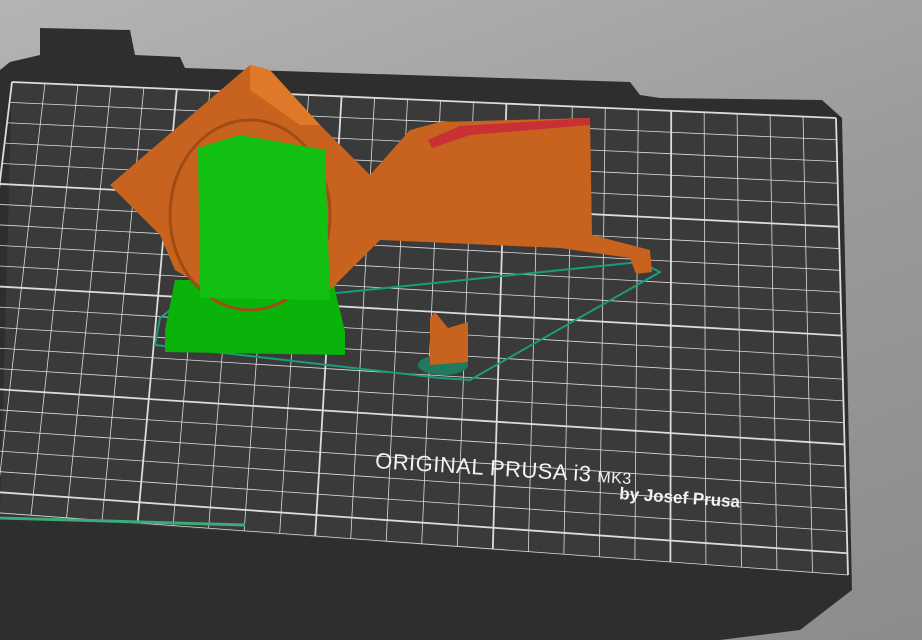  I want to click on support-front, so click(264, 217).